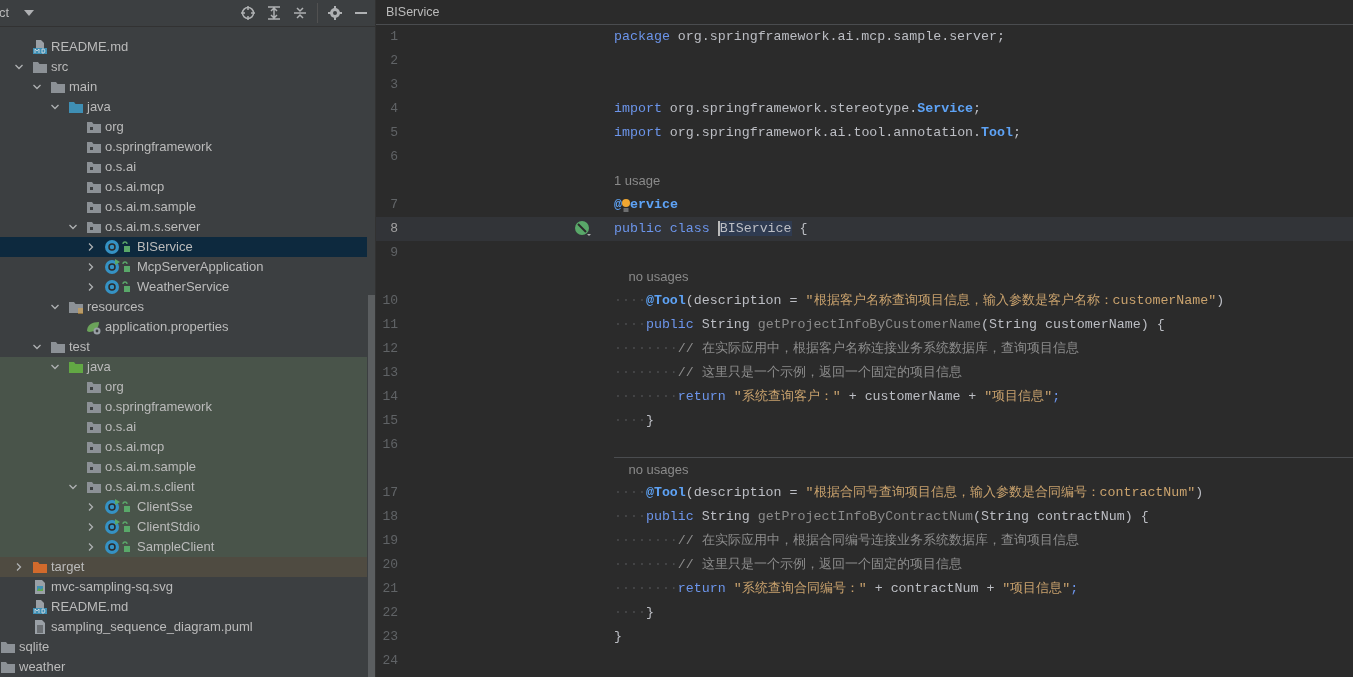 This screenshot has width=1353, height=677. I want to click on image-file-icon, so click(40, 587).